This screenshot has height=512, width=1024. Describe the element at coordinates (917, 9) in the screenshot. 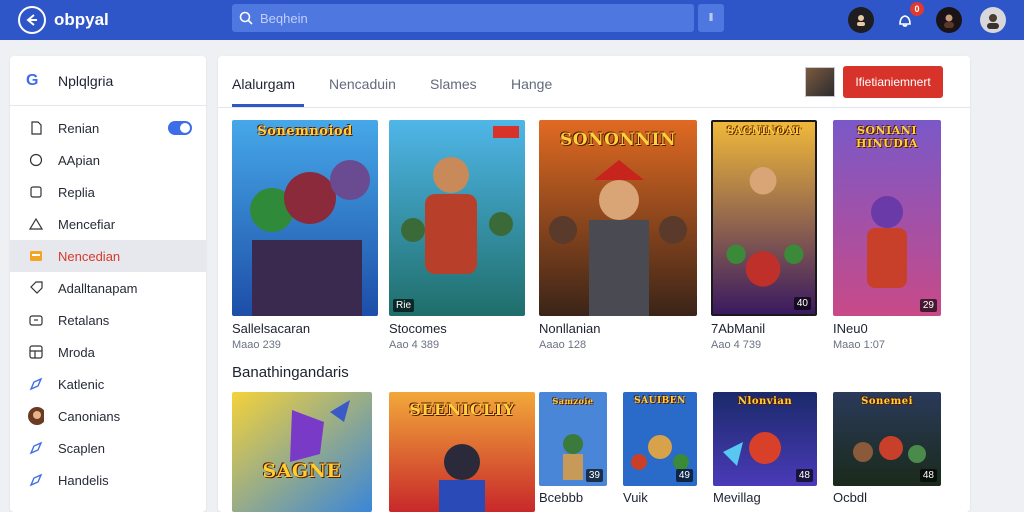

I see `notification-badge: 0` at that location.